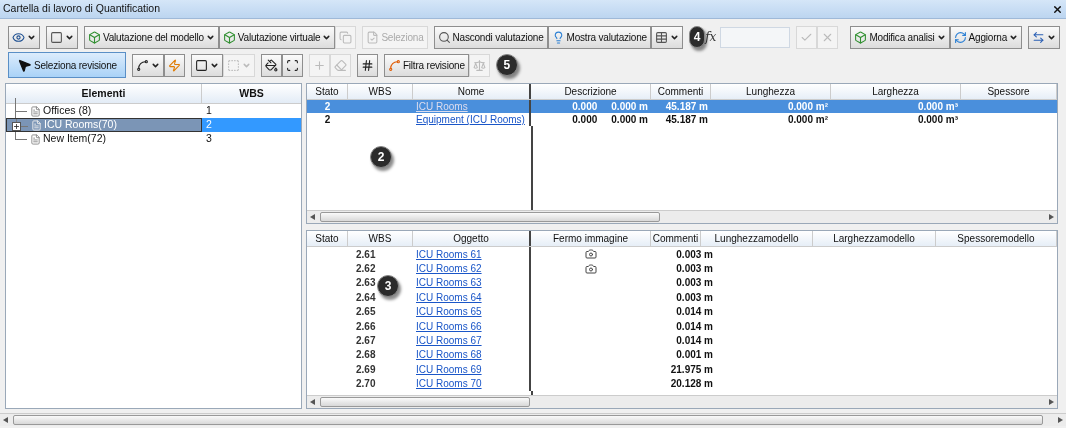 This screenshot has height=428, width=1066. Describe the element at coordinates (251, 125) in the screenshot. I see `wbs-cell: 2` at that location.